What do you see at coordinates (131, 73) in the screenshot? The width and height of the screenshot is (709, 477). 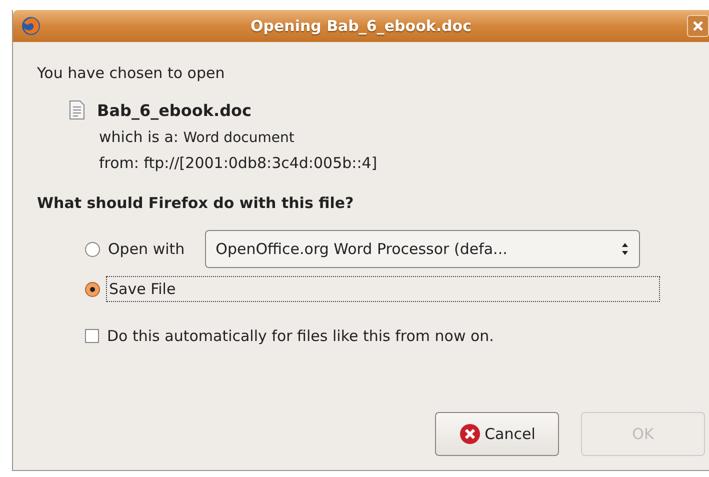 I see `intro-text: You have chosen to open` at bounding box center [131, 73].